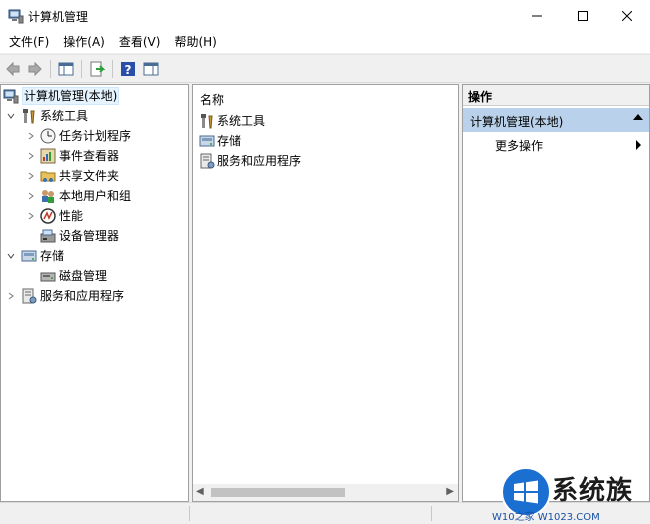  Describe the element at coordinates (48, 176) in the screenshot. I see `shared-folder-icon` at that location.